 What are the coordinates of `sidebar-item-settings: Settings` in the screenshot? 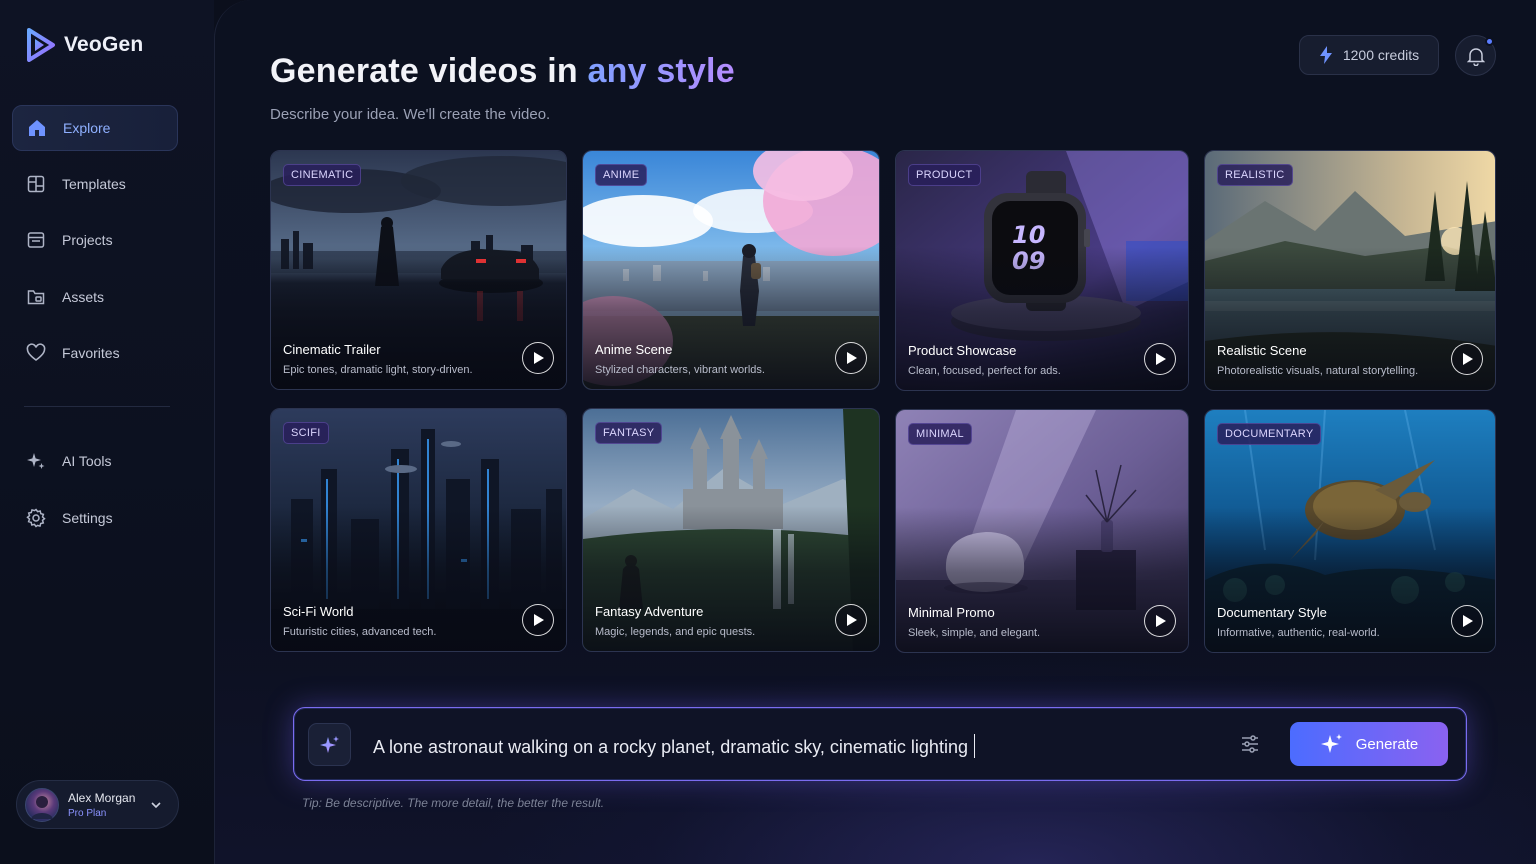 It's located at (95, 518).